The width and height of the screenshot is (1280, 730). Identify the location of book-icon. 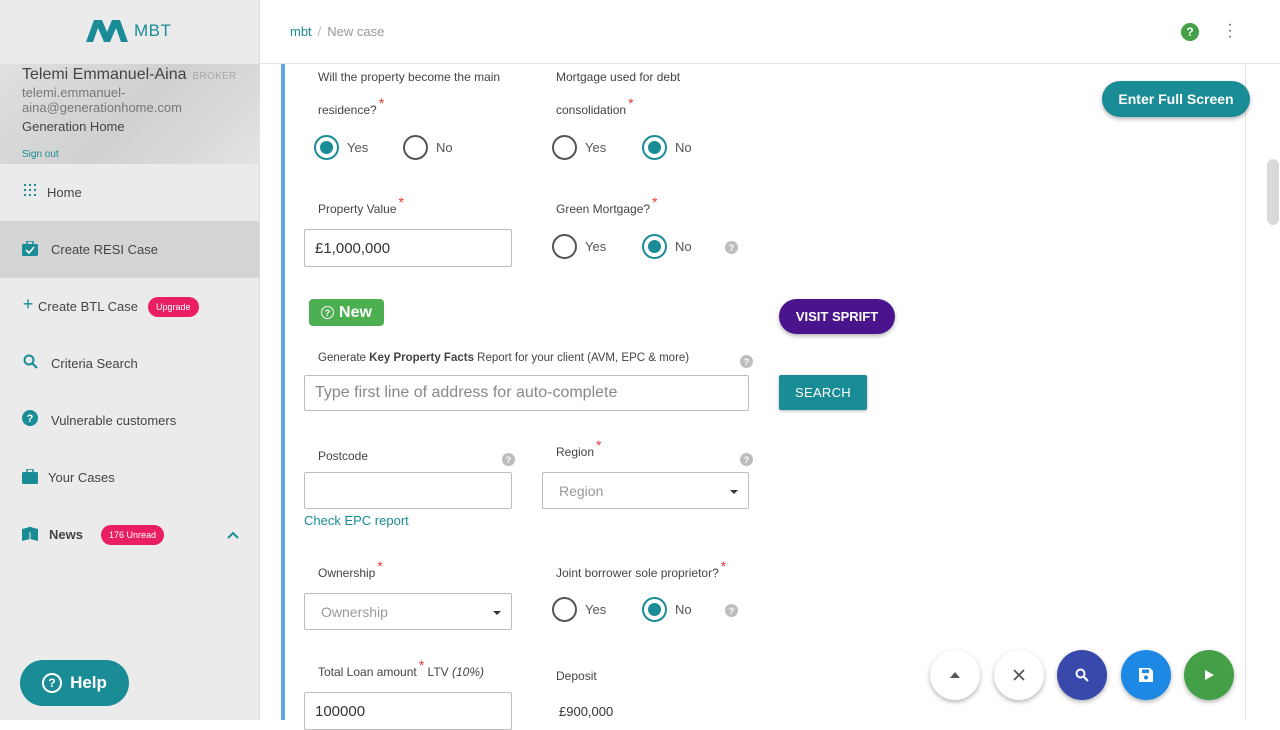
(30, 533).